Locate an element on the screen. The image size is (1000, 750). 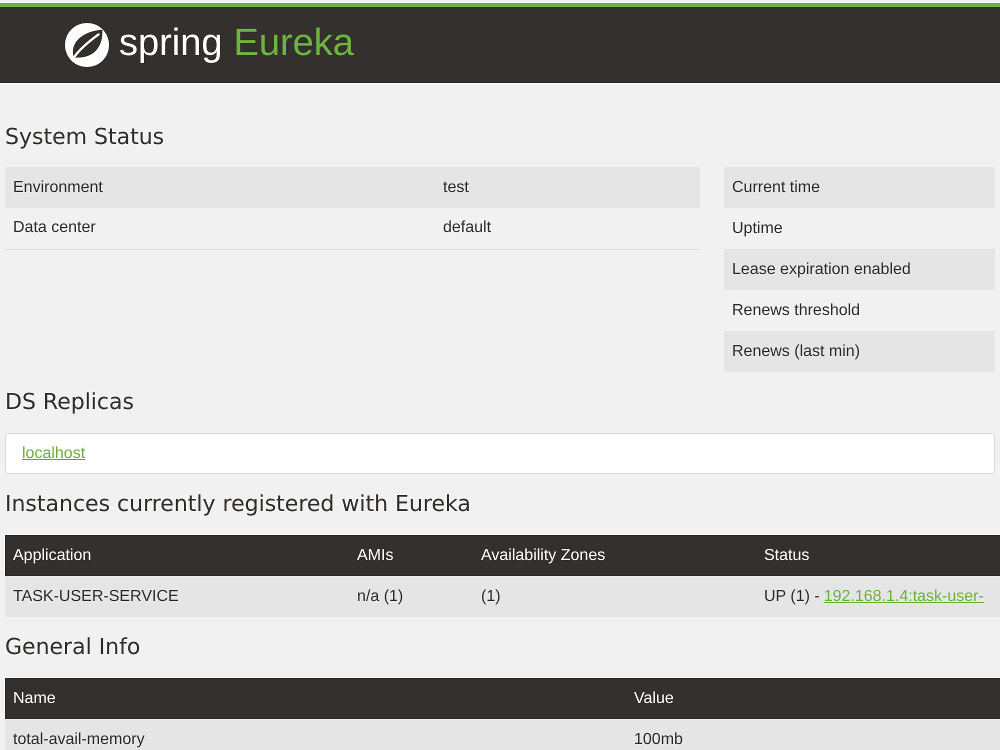
table-cell: total-avail-memory is located at coordinates (315, 734).